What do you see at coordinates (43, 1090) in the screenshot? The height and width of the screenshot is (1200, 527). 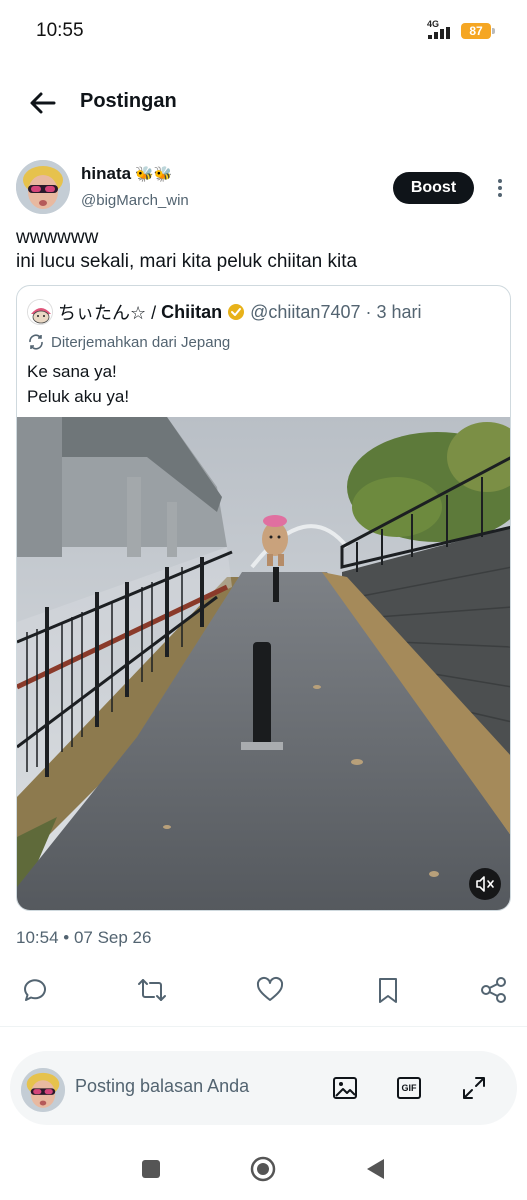 I see `my-avatar` at bounding box center [43, 1090].